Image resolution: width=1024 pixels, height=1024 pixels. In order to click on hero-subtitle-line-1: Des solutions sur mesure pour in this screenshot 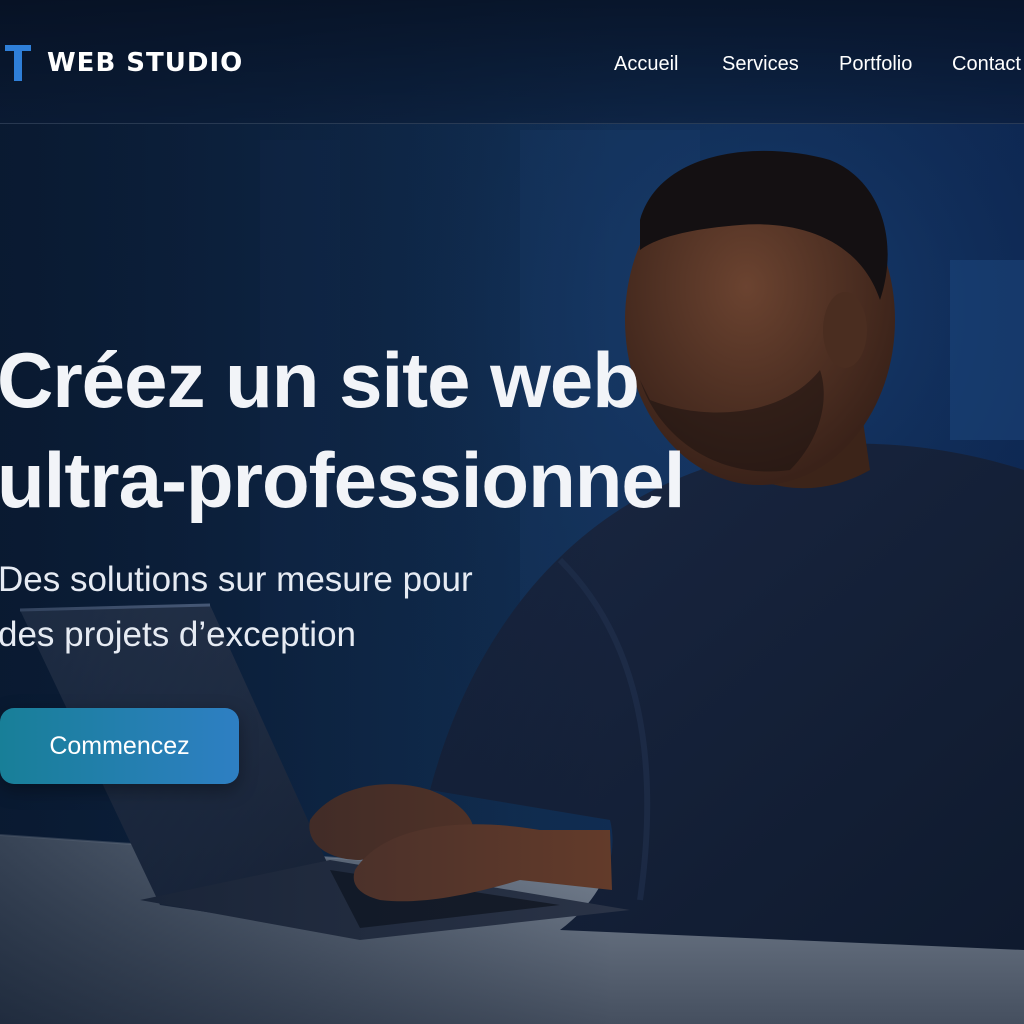, I will do `click(236, 579)`.